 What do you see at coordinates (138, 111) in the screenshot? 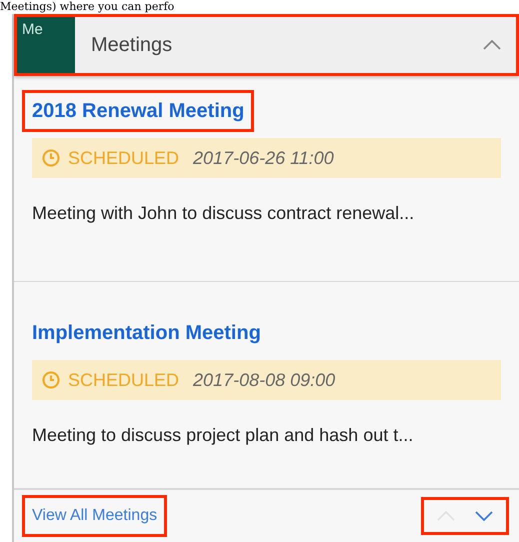
I see `meeting-title-link: 2018 Renewal Meeting` at bounding box center [138, 111].